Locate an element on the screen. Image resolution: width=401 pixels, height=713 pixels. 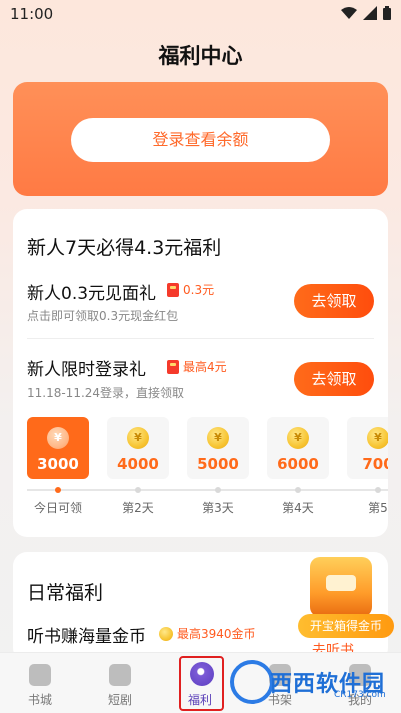
claim-login-button: 去领取 is located at coordinates (334, 379).